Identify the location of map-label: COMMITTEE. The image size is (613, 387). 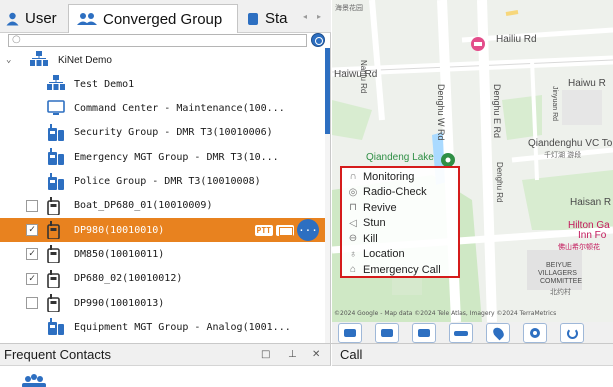
(561, 281).